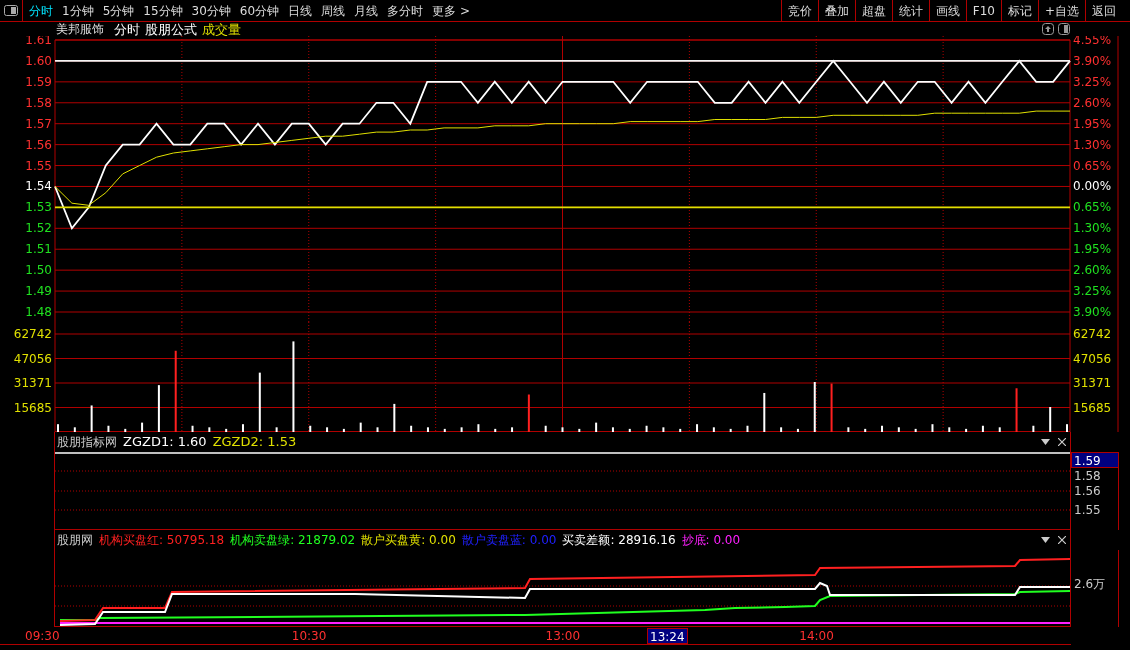 Image resolution: width=1130 pixels, height=650 pixels. Describe the element at coordinates (799, 10) in the screenshot. I see `toolbar-button: 竞价` at that location.